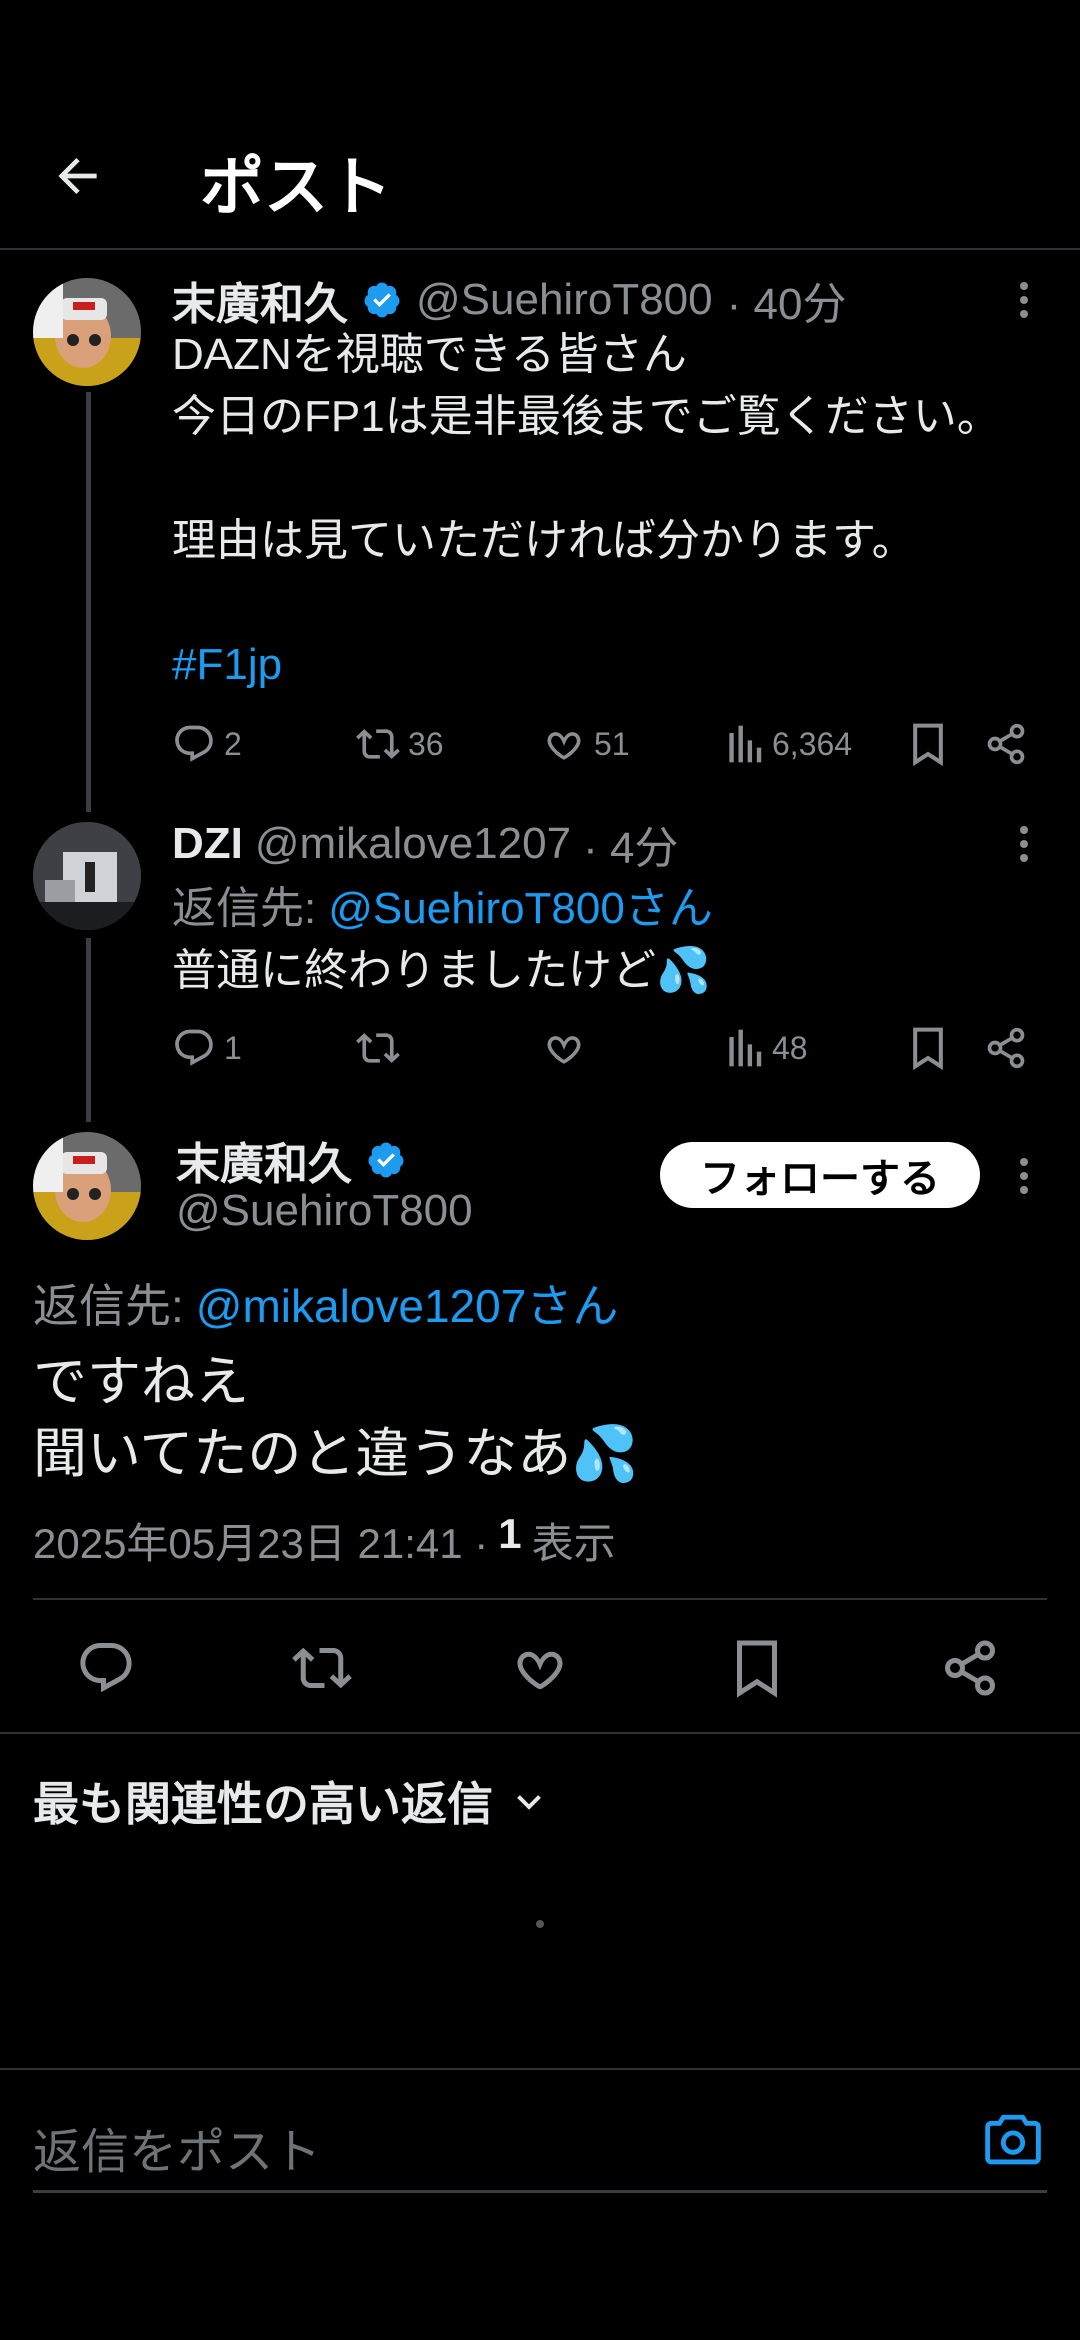 The width and height of the screenshot is (1080, 2340). Describe the element at coordinates (227, 665) in the screenshot. I see `hashtag-link: #F1jp` at that location.